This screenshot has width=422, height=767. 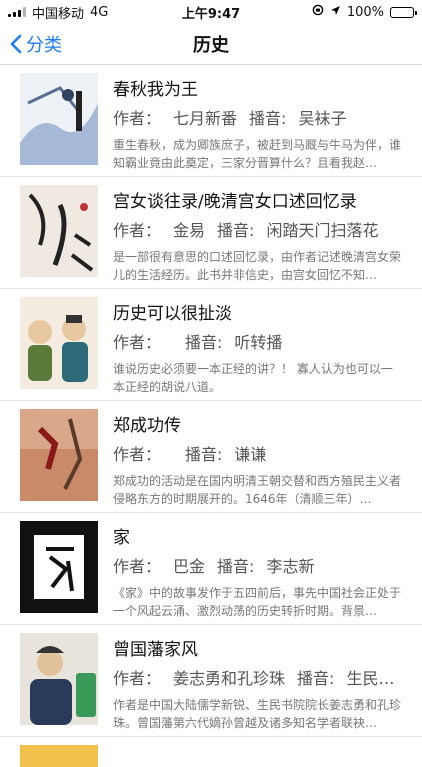 What do you see at coordinates (335, 12) in the screenshot?
I see `location-icon` at bounding box center [335, 12].